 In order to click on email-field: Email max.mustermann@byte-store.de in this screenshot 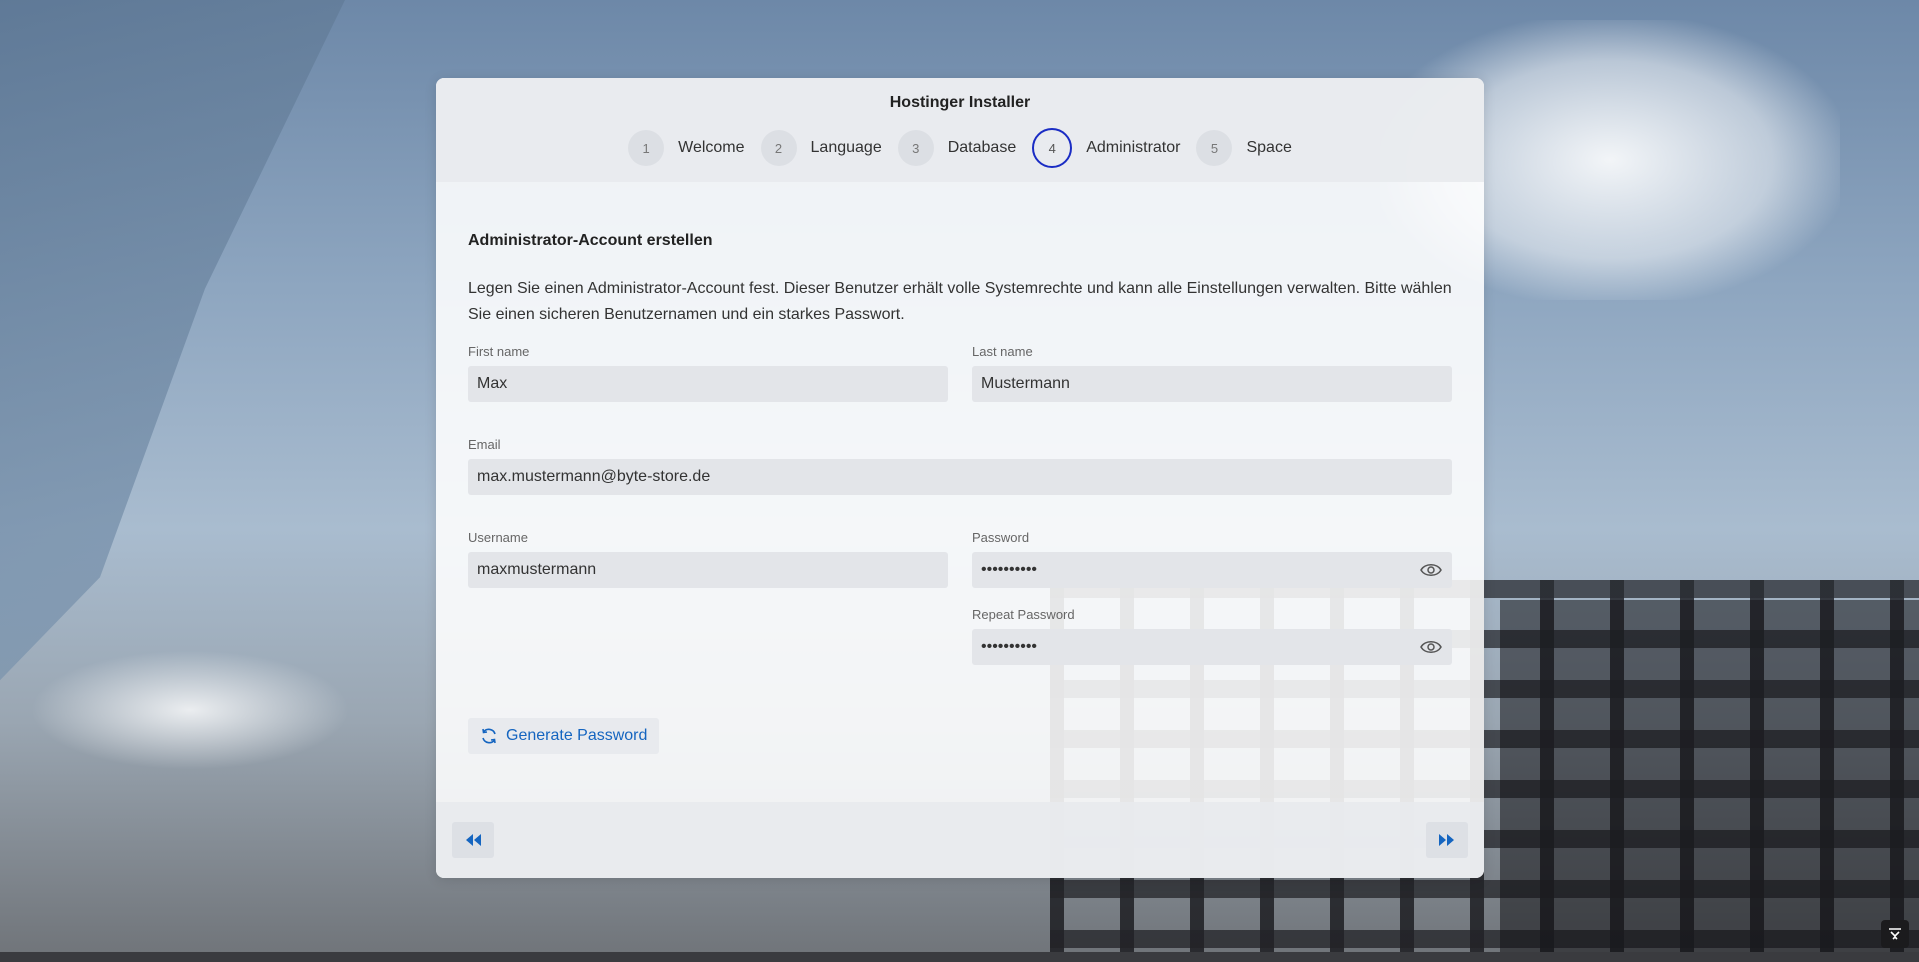, I will do `click(960, 466)`.